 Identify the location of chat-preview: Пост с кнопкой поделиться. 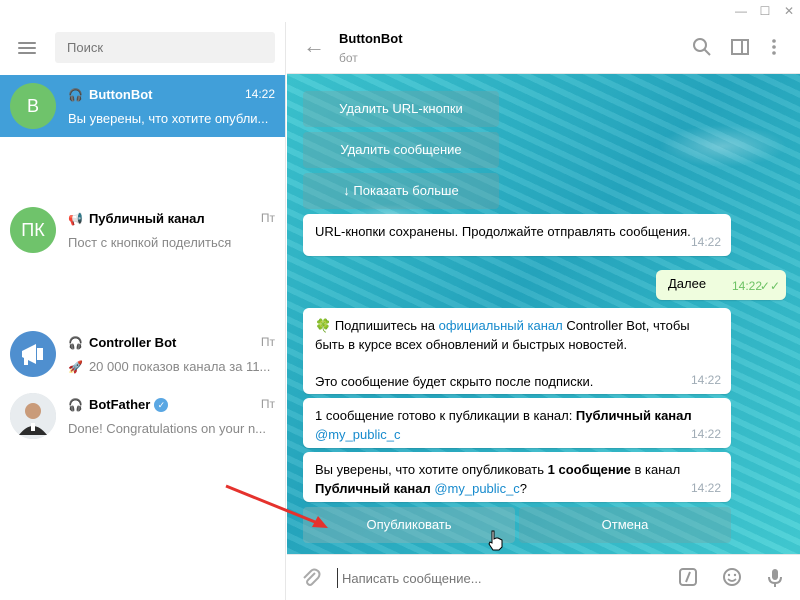
(150, 242).